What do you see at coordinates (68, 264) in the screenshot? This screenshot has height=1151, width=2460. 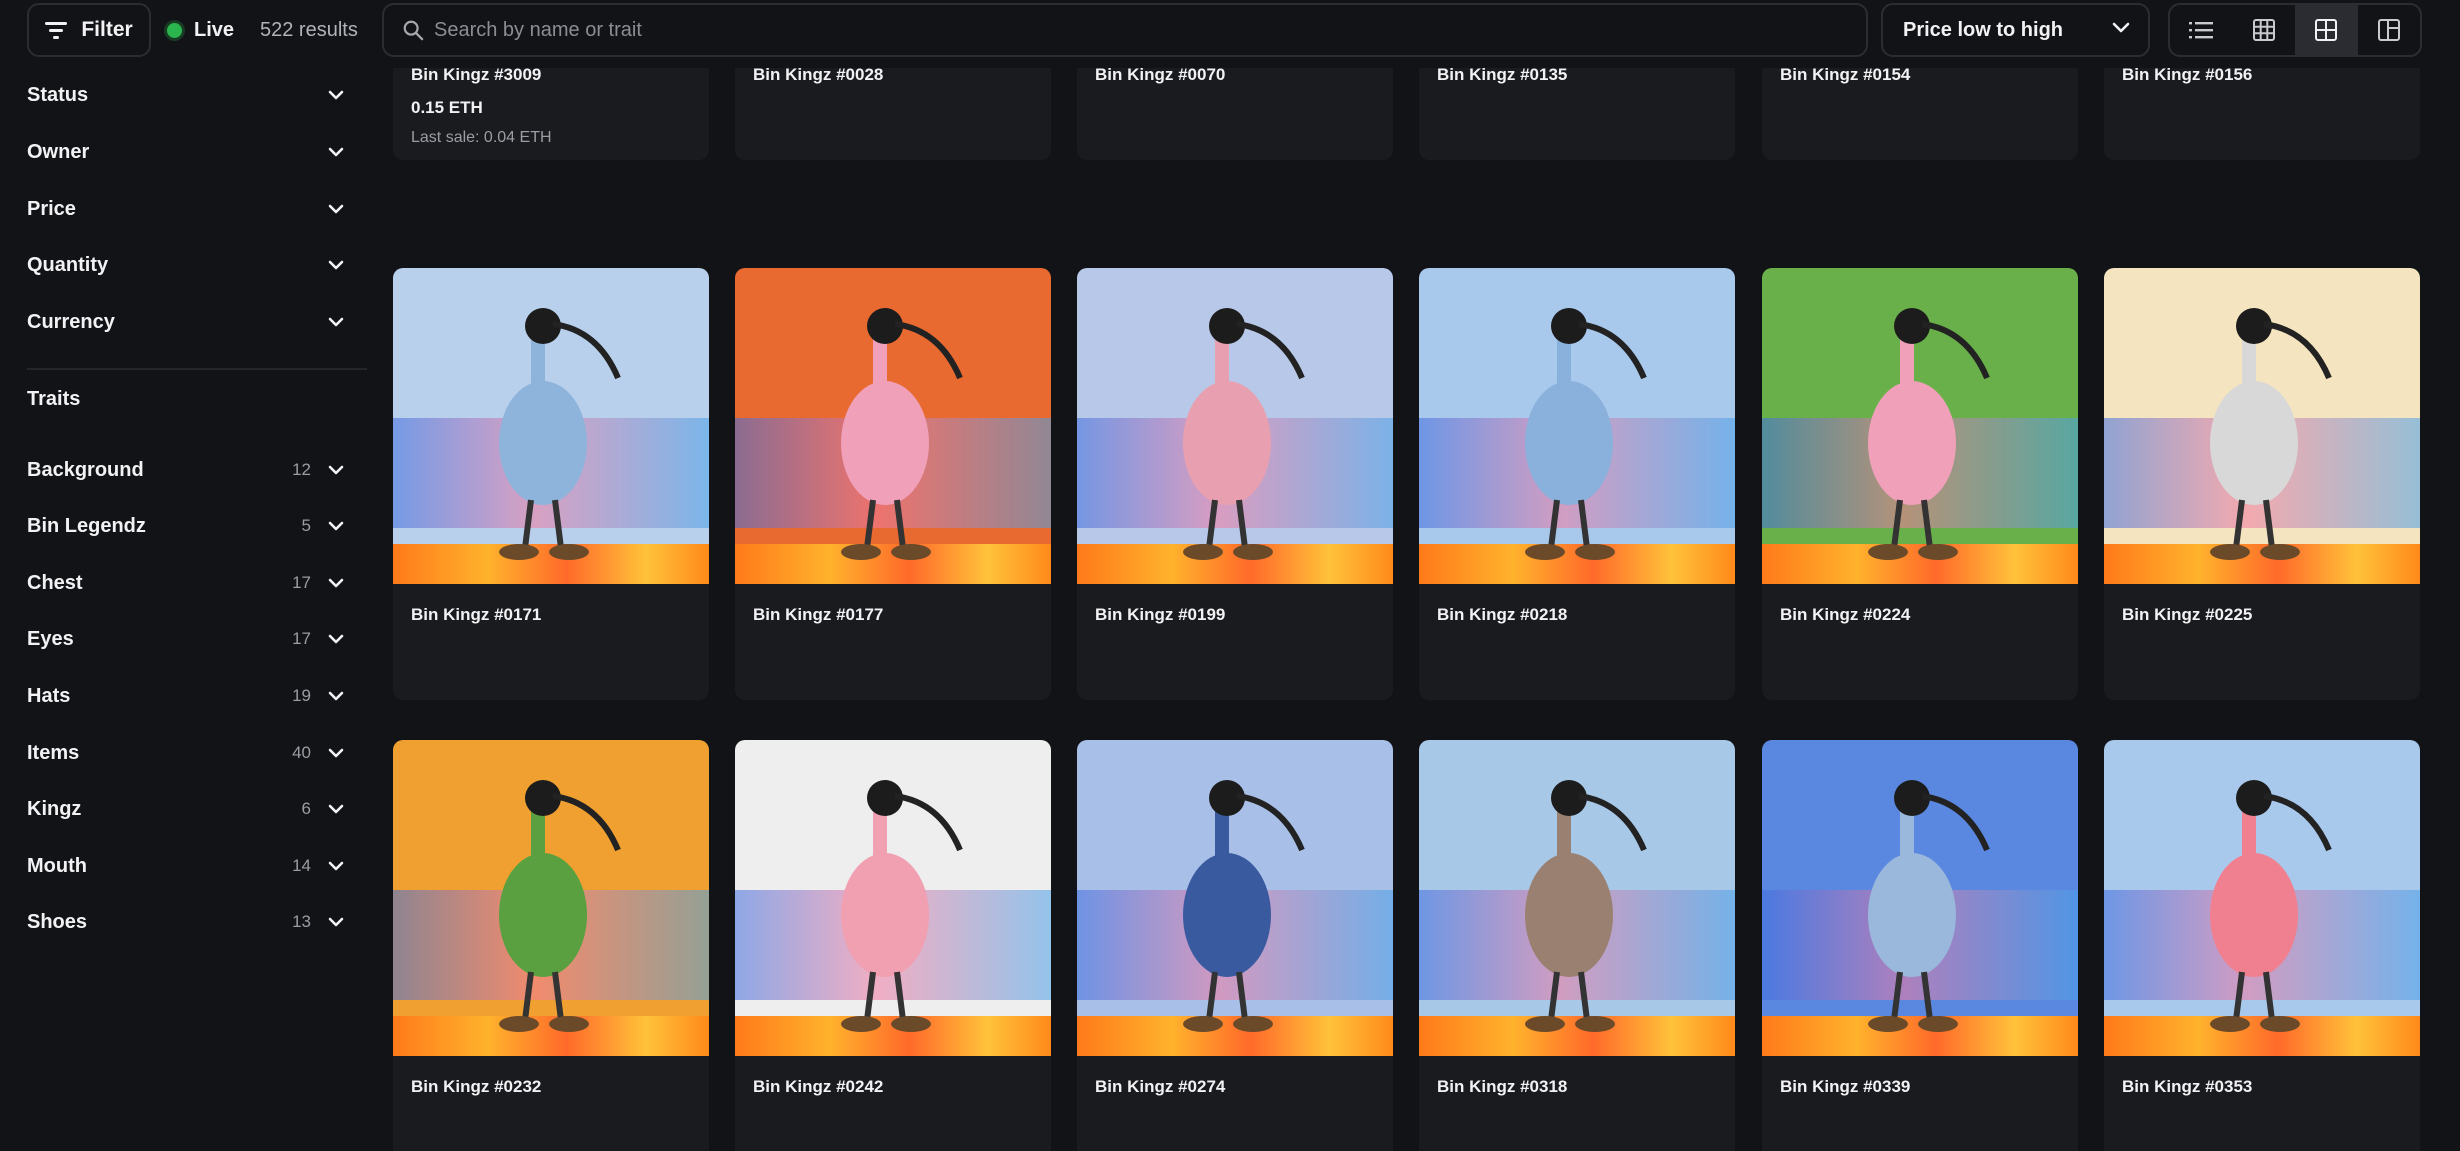 I see `filter-label: Quantity` at bounding box center [68, 264].